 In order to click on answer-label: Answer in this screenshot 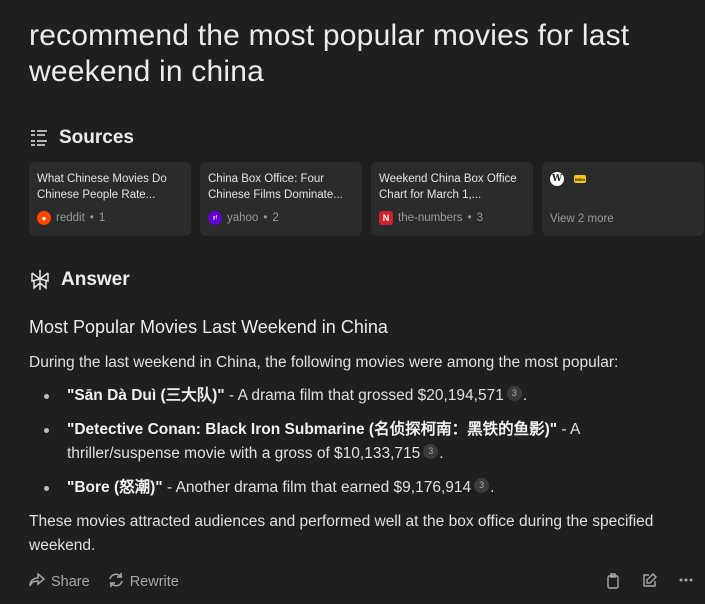, I will do `click(95, 279)`.